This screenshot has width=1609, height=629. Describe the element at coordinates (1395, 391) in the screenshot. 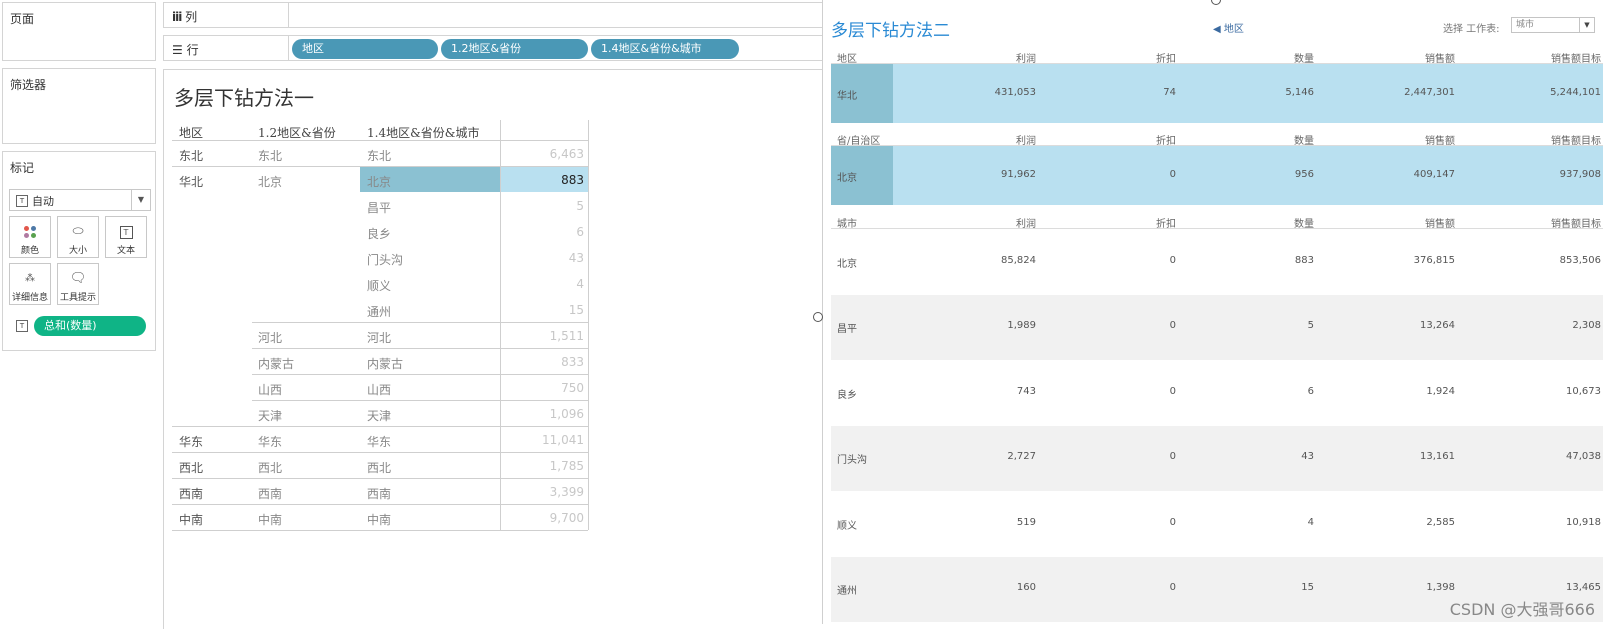

I see `sheet2-value-cell: 1,924` at that location.